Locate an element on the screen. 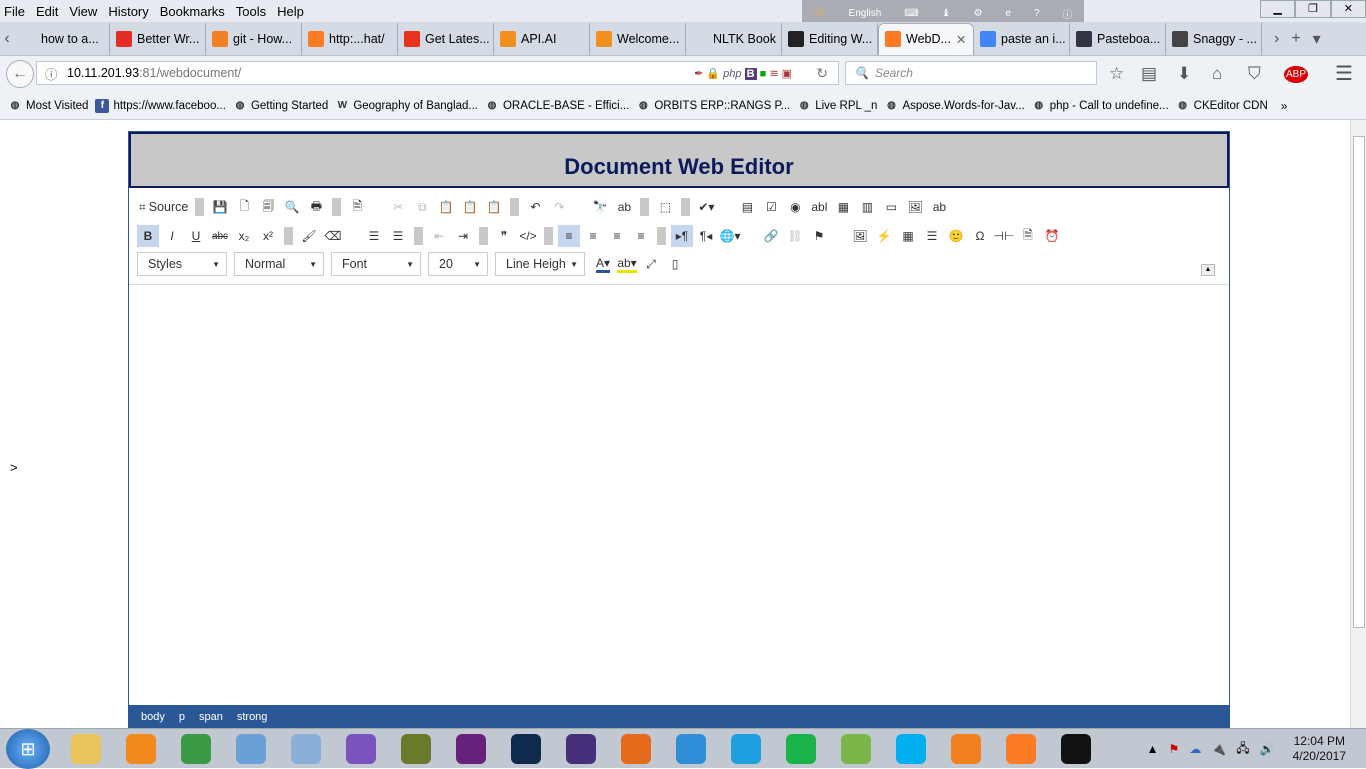 The image size is (1366, 769). taskbar-chrome is located at coordinates (196, 749).